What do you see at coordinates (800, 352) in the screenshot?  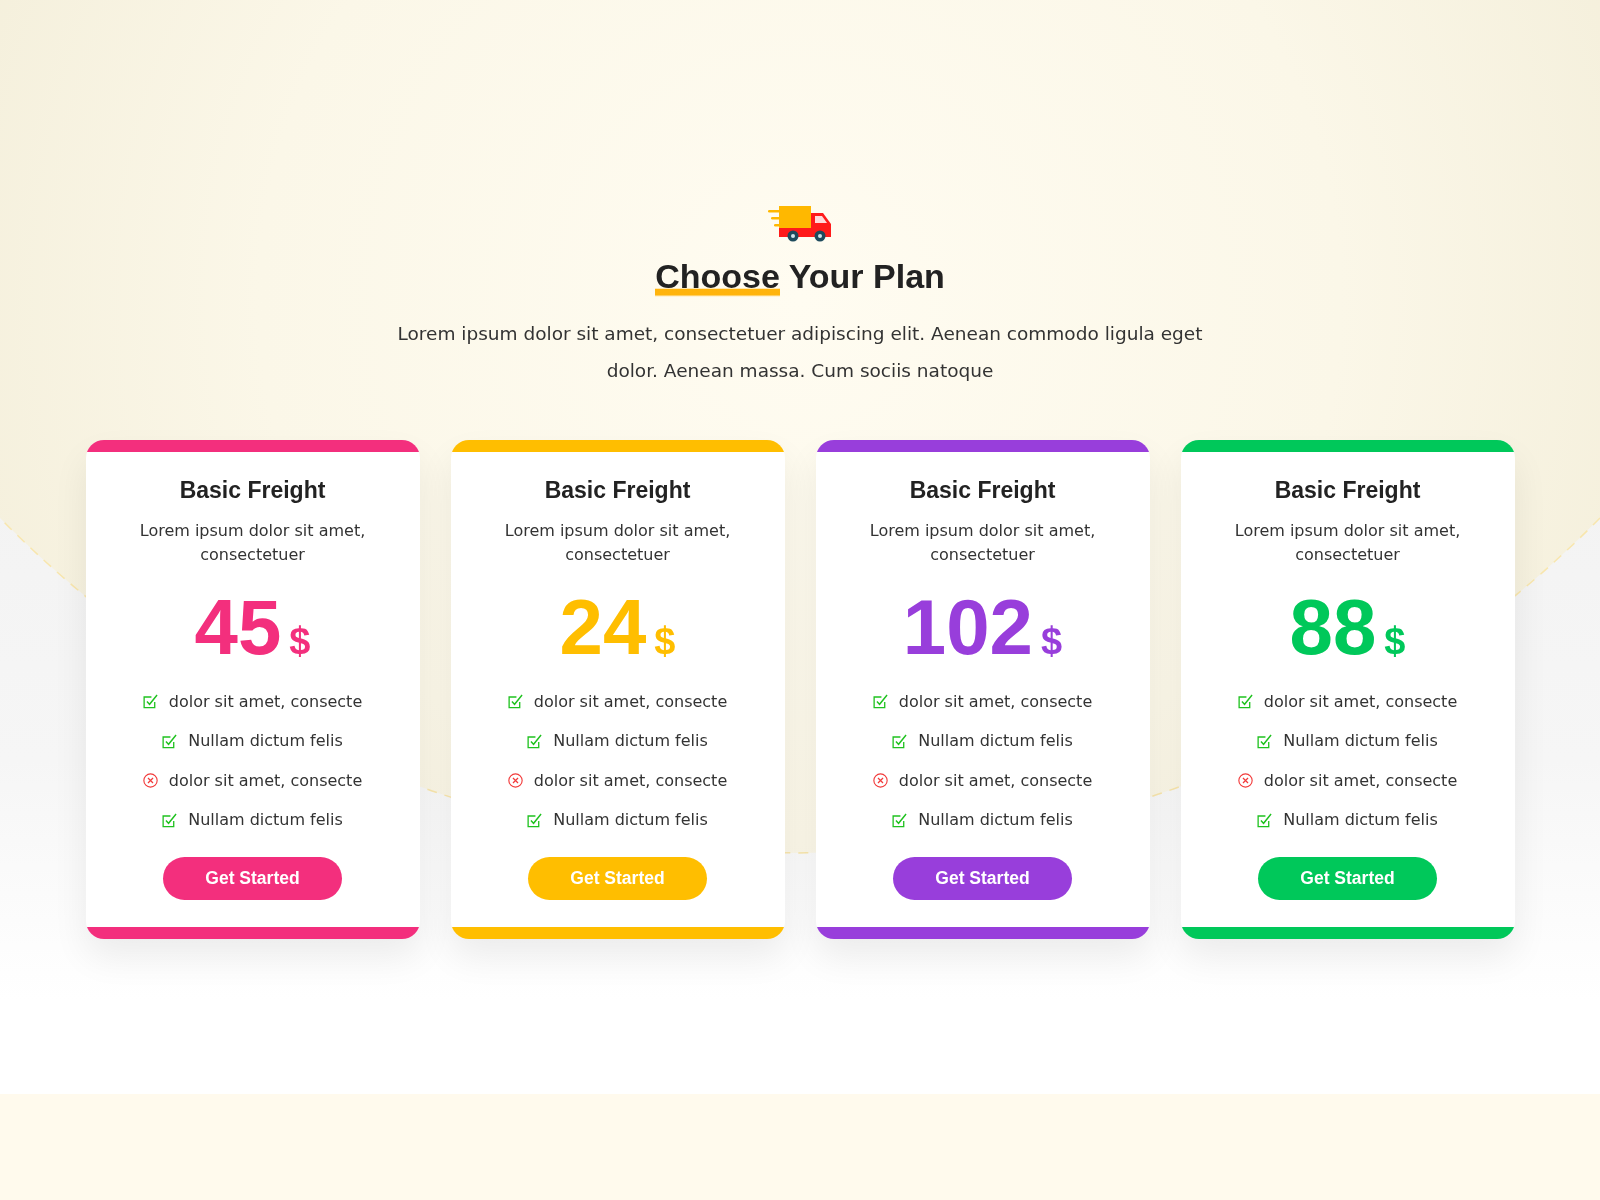 I see `page-subtitle: Lorem ipsum dolor sit amet, consectetuer adipiscing elit. Aenean commodo ligula eget dolor. Aenean massa. Cum sociis natoque` at bounding box center [800, 352].